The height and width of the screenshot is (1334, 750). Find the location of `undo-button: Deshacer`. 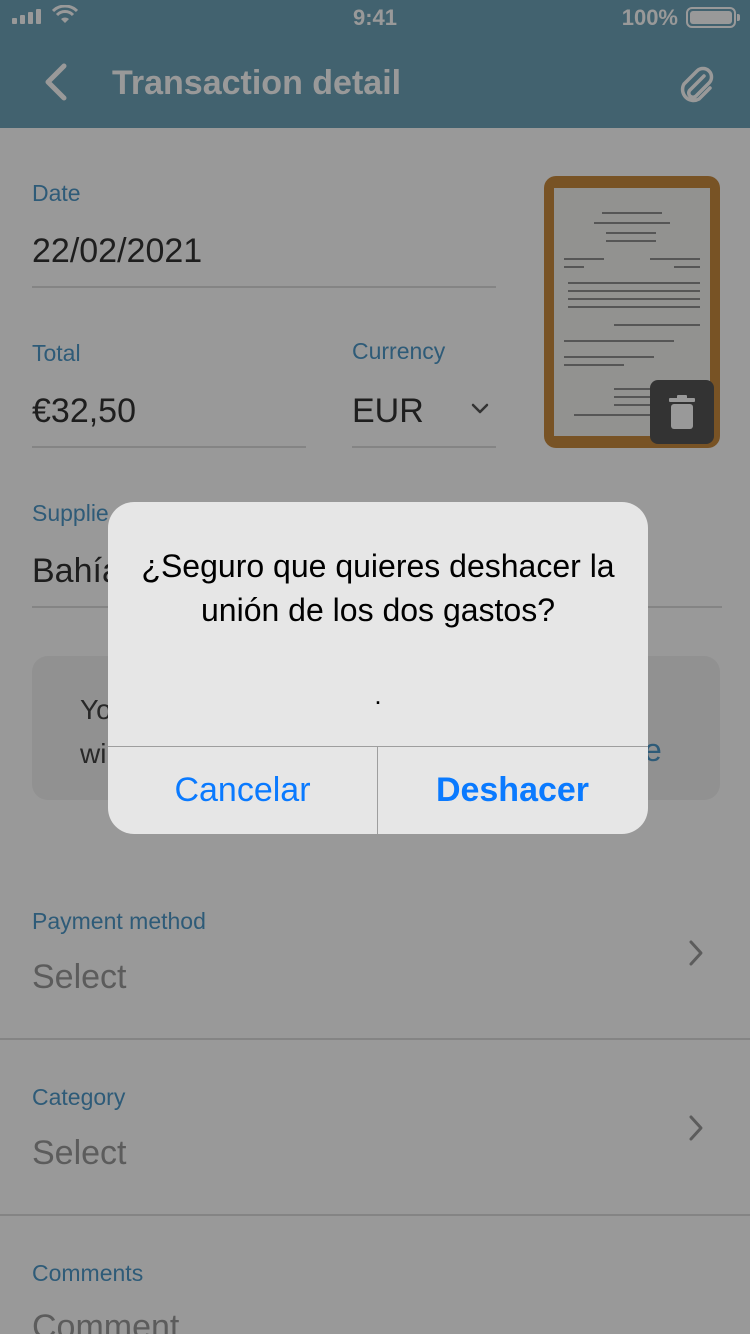

undo-button: Deshacer is located at coordinates (512, 790).